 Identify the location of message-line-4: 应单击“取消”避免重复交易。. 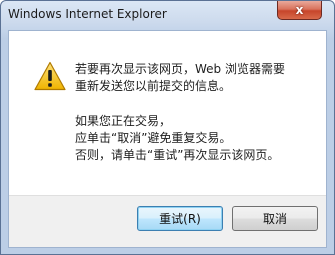
(153, 138).